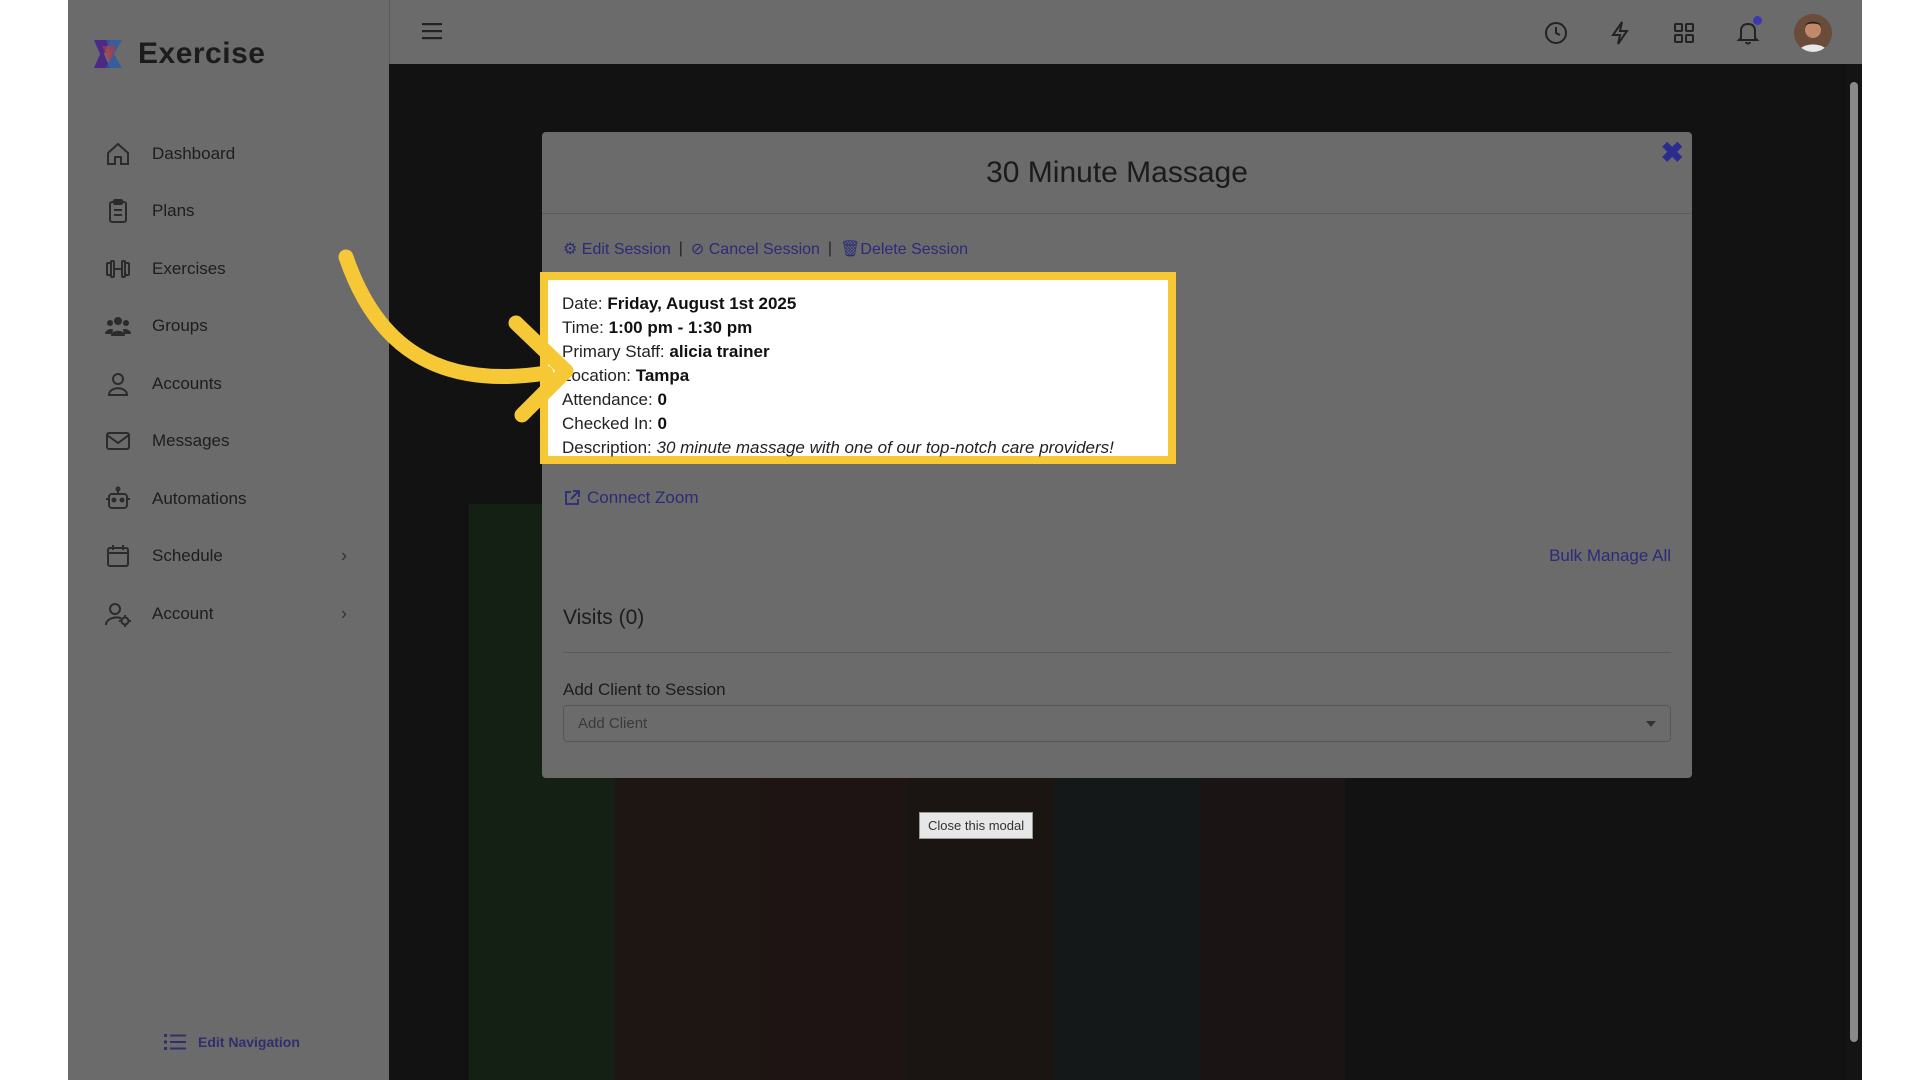 The width and height of the screenshot is (1920, 1080). I want to click on connect-zoom-label: Connect Zoom, so click(643, 497).